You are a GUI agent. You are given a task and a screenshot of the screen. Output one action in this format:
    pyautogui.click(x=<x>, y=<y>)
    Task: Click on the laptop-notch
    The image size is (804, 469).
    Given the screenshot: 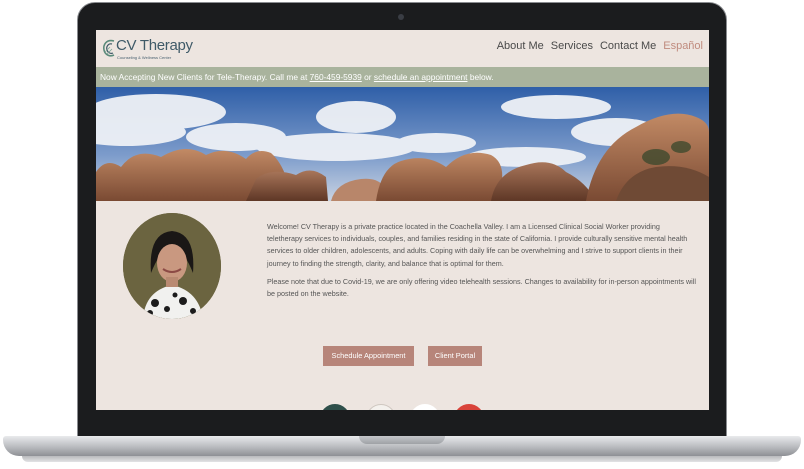 What is the action you would take?
    pyautogui.click(x=402, y=440)
    